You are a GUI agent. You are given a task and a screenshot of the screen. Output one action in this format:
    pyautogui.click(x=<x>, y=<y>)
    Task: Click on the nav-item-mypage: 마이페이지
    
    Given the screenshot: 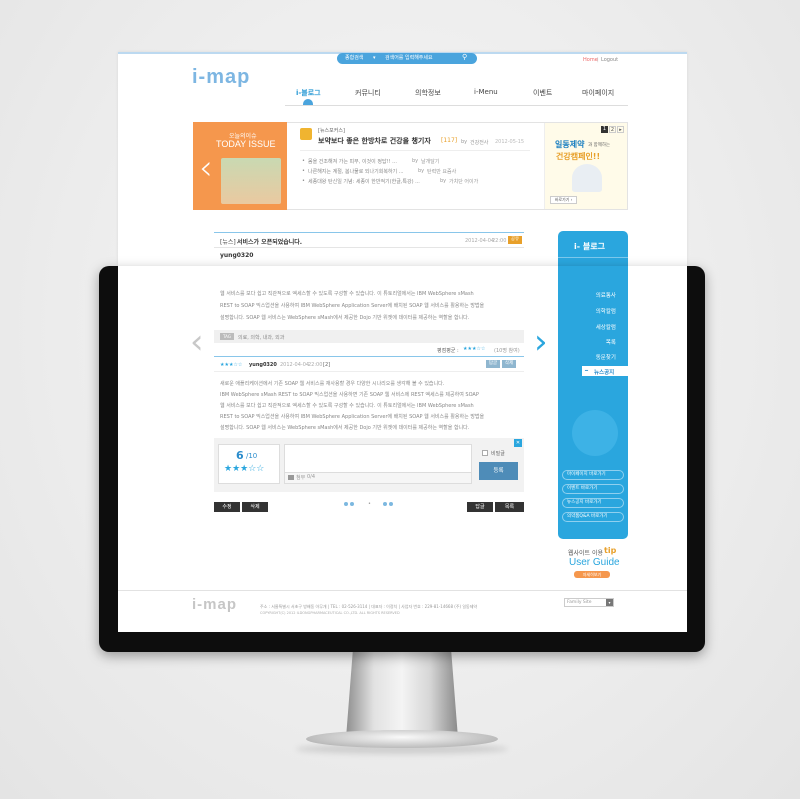 What is the action you would take?
    pyautogui.click(x=598, y=93)
    